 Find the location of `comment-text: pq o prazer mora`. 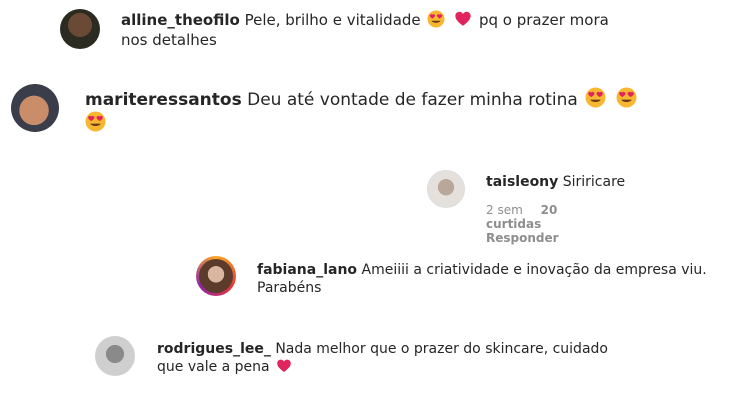

comment-text: pq o prazer mora is located at coordinates (543, 20).